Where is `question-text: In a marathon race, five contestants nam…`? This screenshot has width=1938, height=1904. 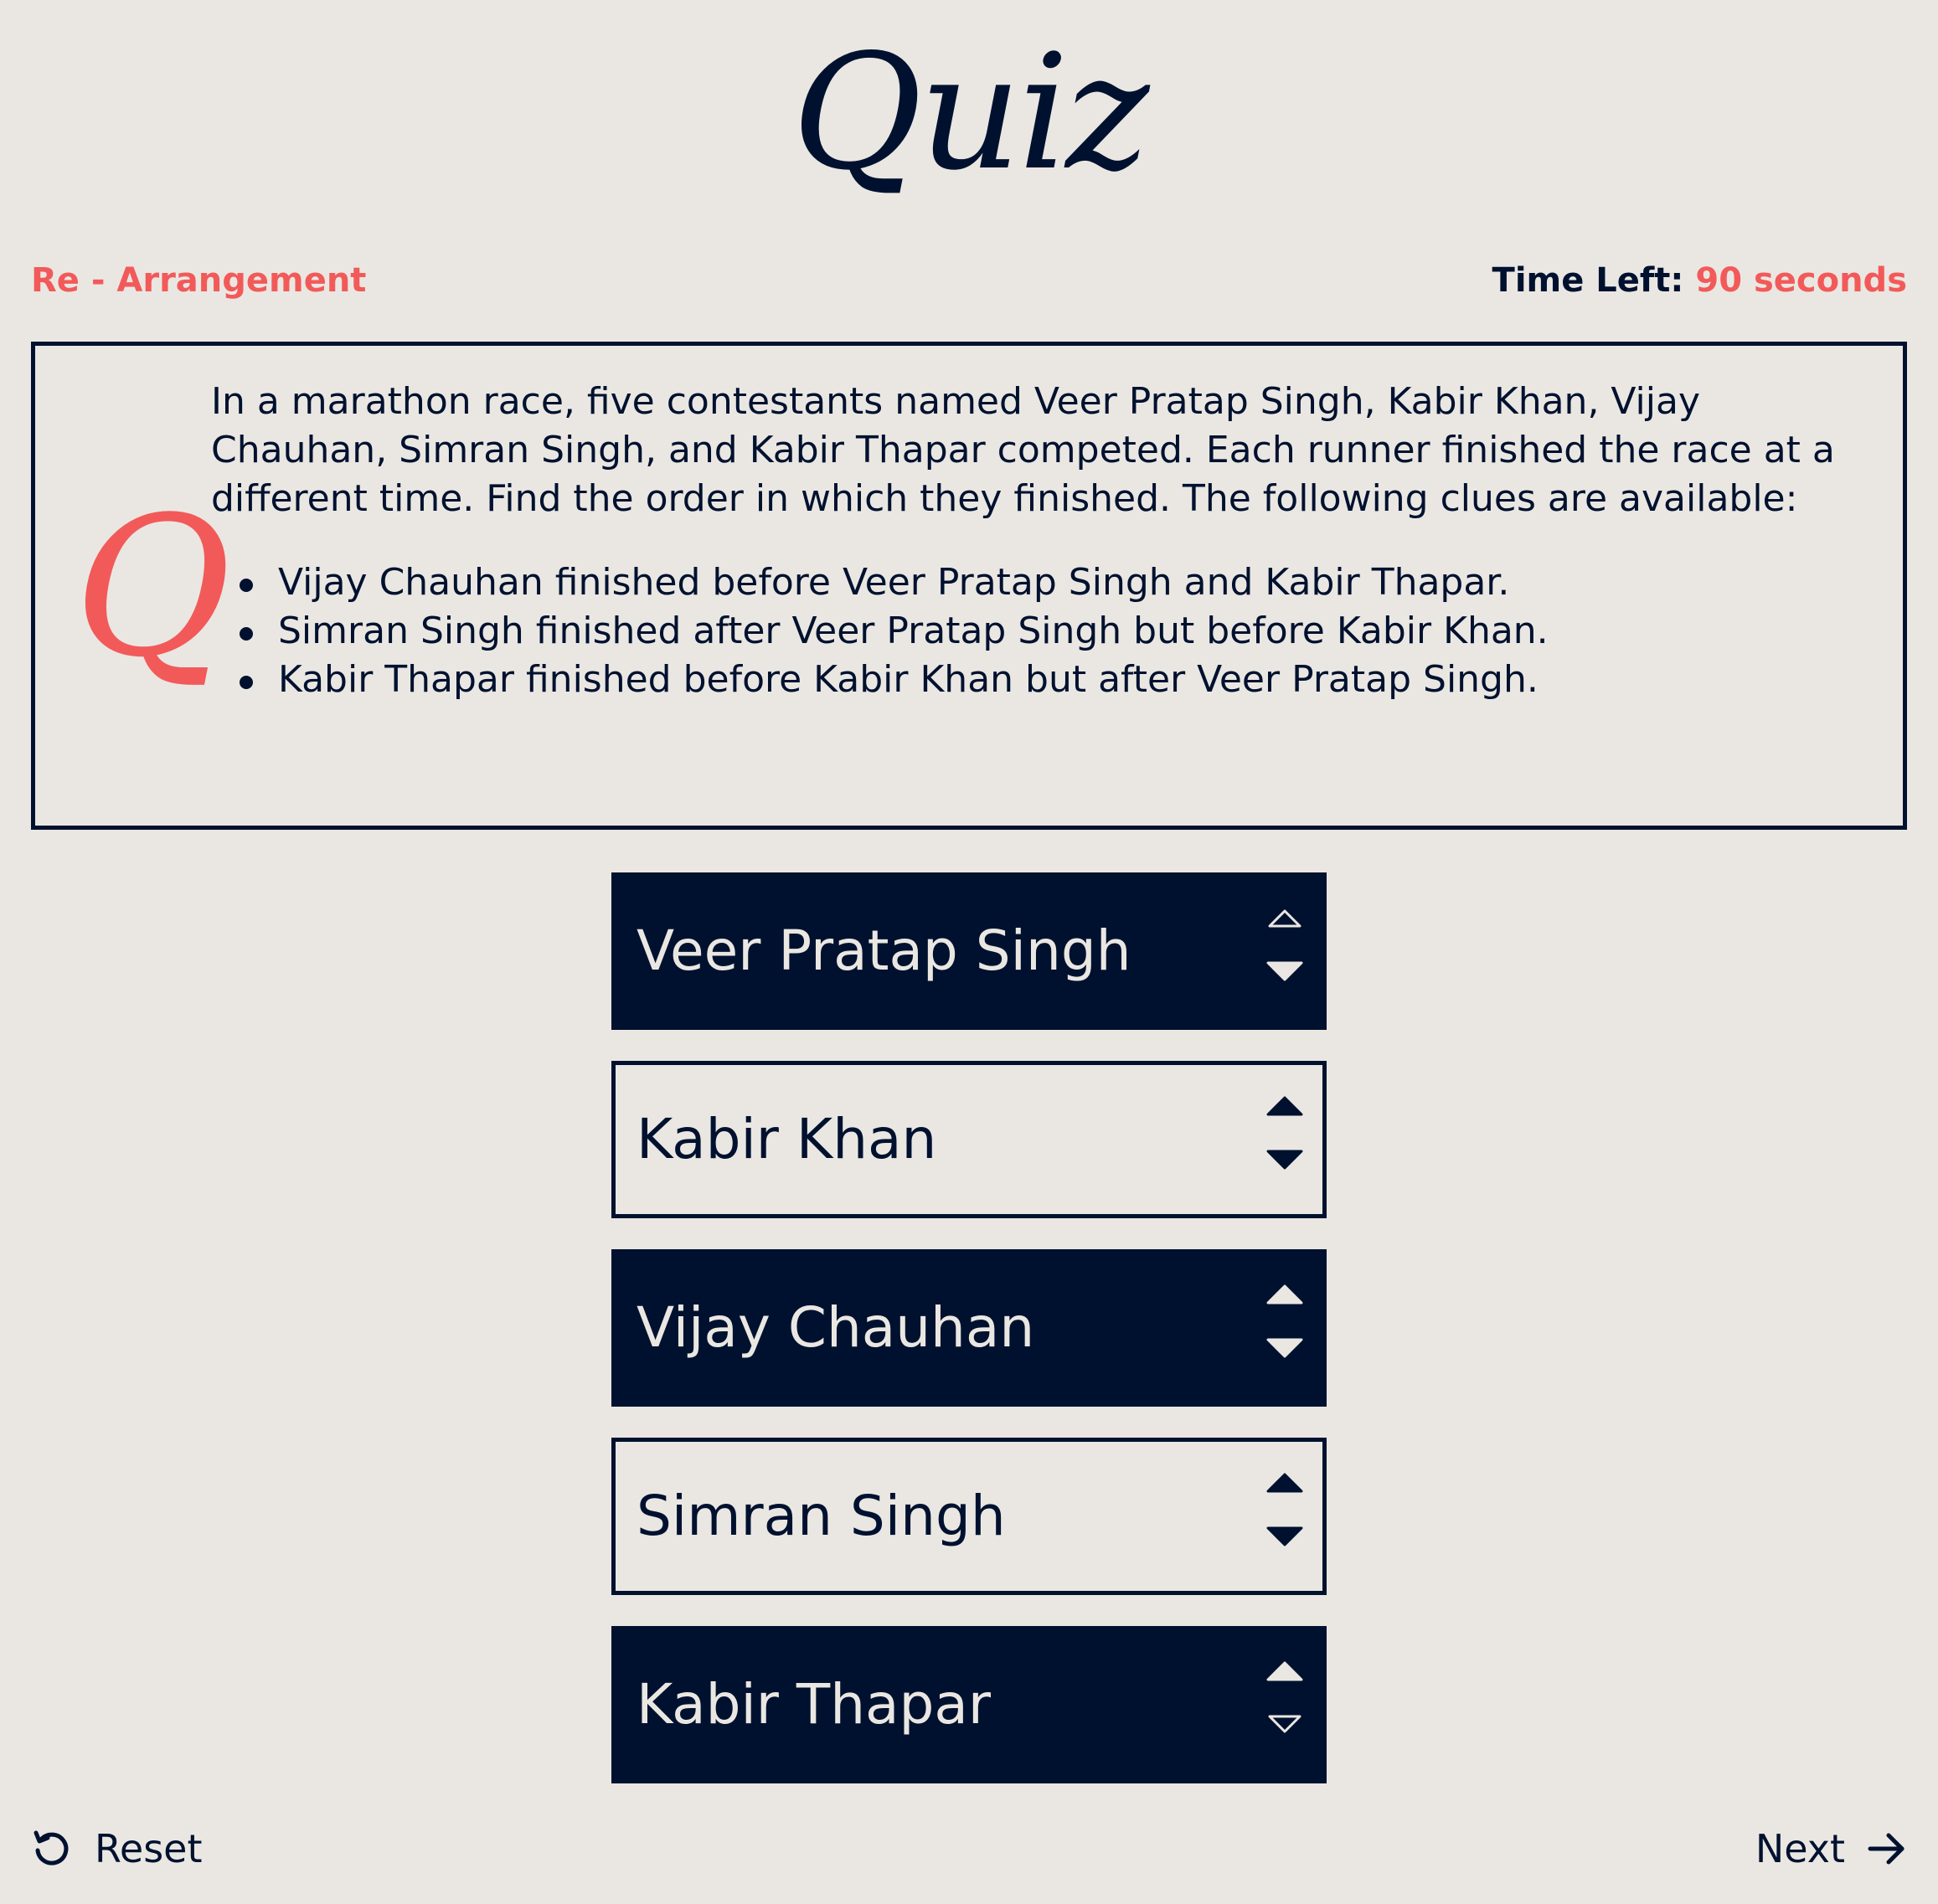 question-text: In a marathon race, five contestants nam… is located at coordinates (1023, 450).